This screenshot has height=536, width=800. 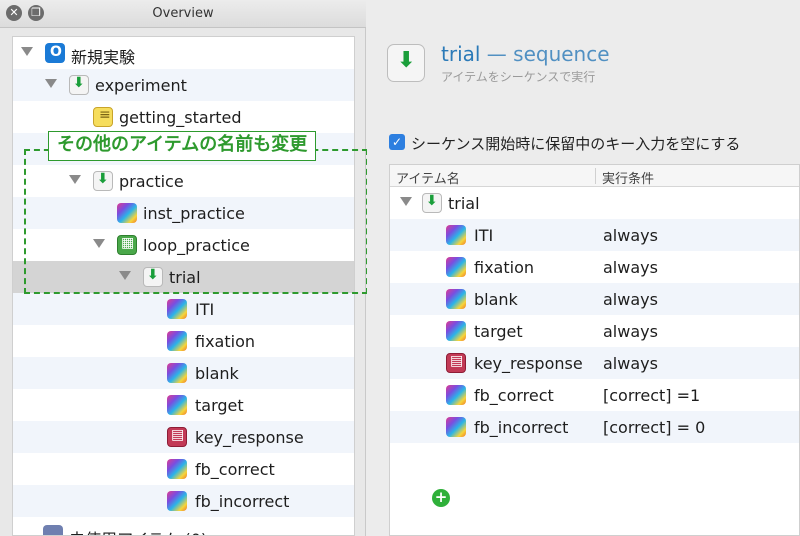 I want to click on tree-item-key-response: key_response, so click(x=183, y=437).